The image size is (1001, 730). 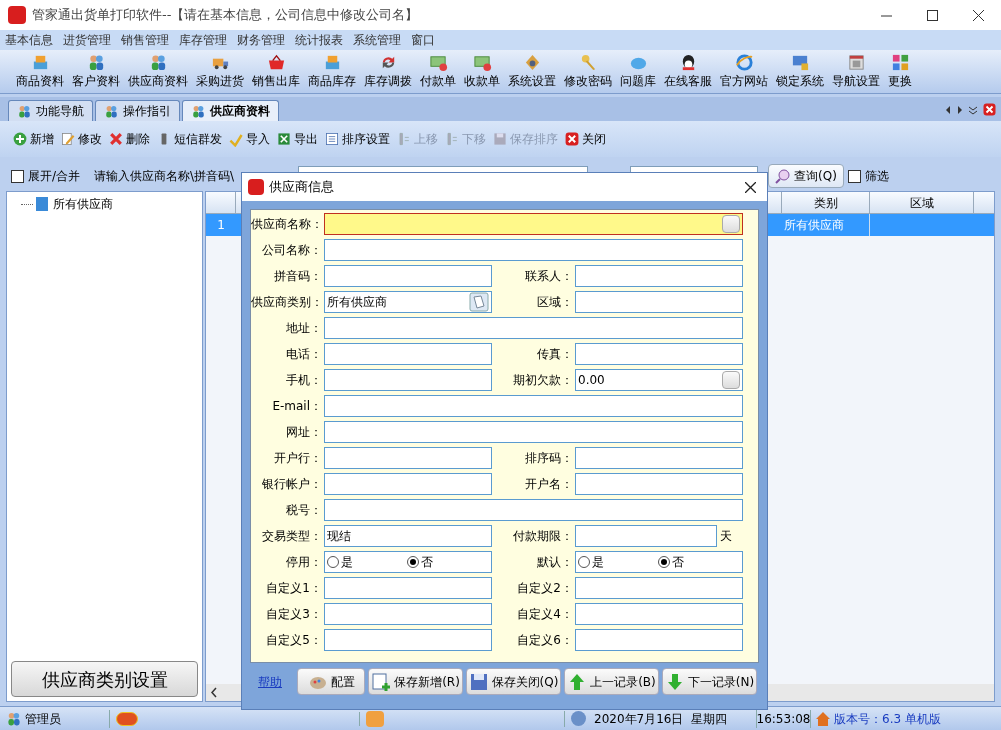 I want to click on input-field: 现结, so click(x=408, y=536).